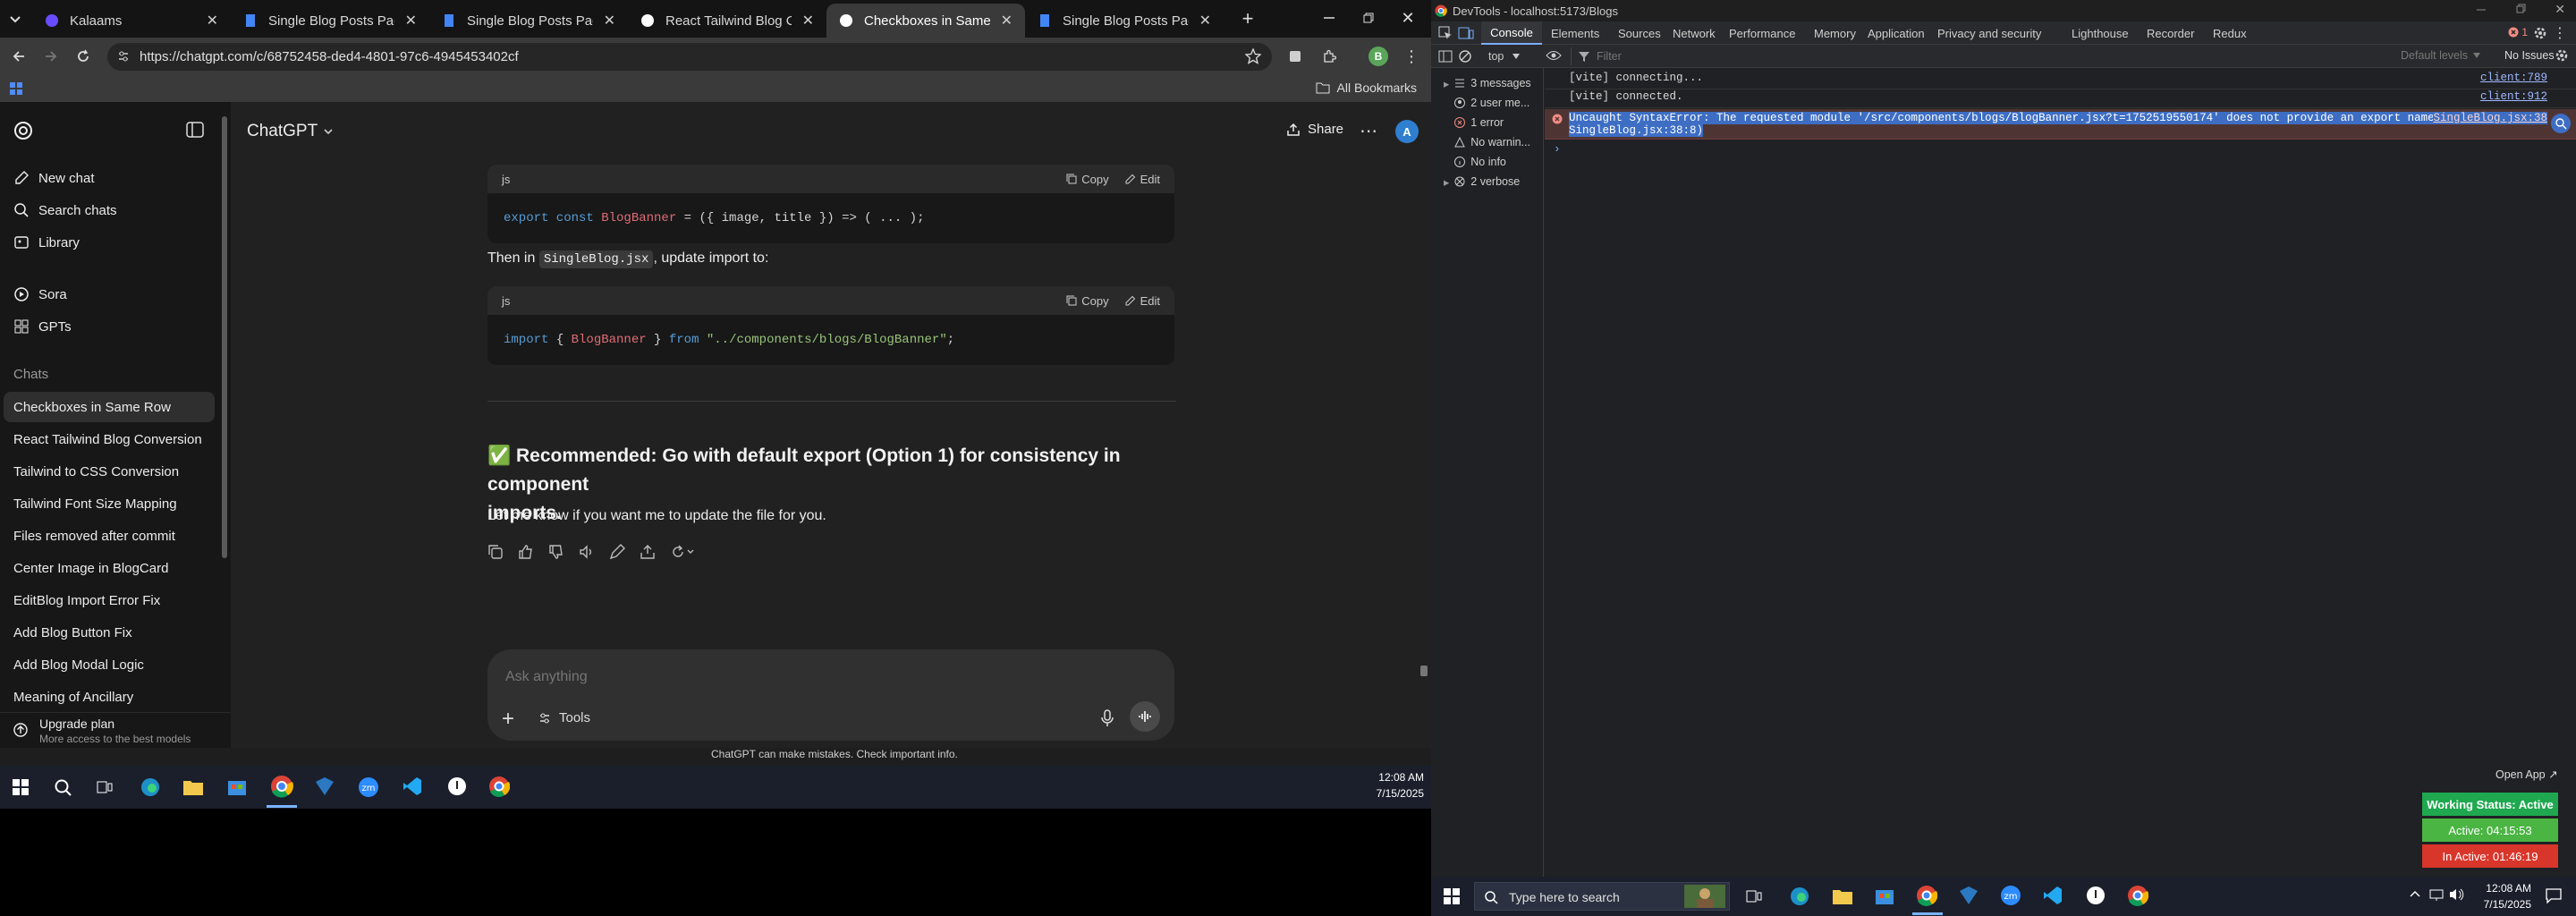 This screenshot has height=916, width=2576. Describe the element at coordinates (368, 787) in the screenshot. I see `zoom-icon: zm` at that location.